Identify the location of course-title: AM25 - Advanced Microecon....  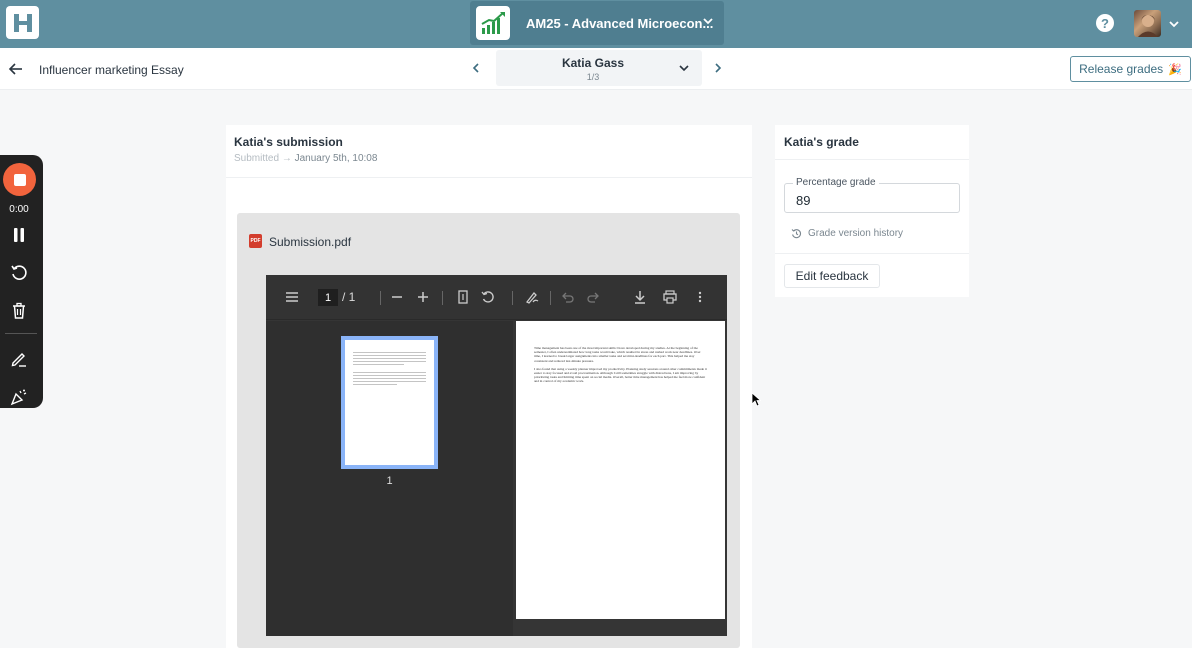
(620, 23).